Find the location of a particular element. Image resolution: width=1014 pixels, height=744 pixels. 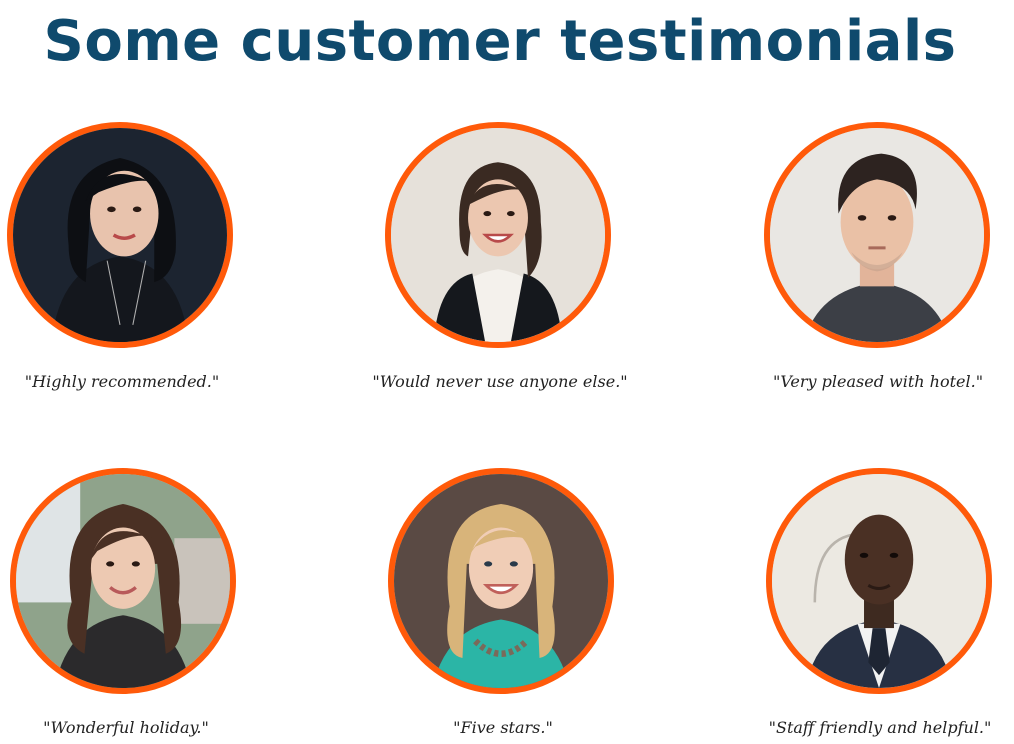

testimonial-quote: "Very pleased with hotel." is located at coordinates (878, 381).